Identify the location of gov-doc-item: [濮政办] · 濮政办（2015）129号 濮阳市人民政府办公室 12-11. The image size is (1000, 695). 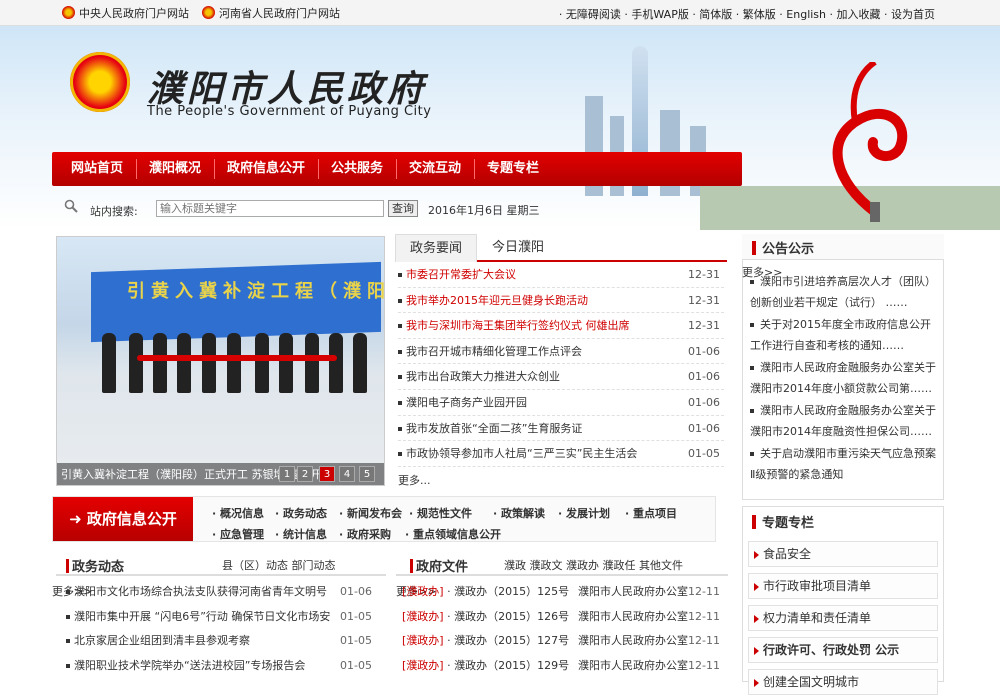
(563, 666).